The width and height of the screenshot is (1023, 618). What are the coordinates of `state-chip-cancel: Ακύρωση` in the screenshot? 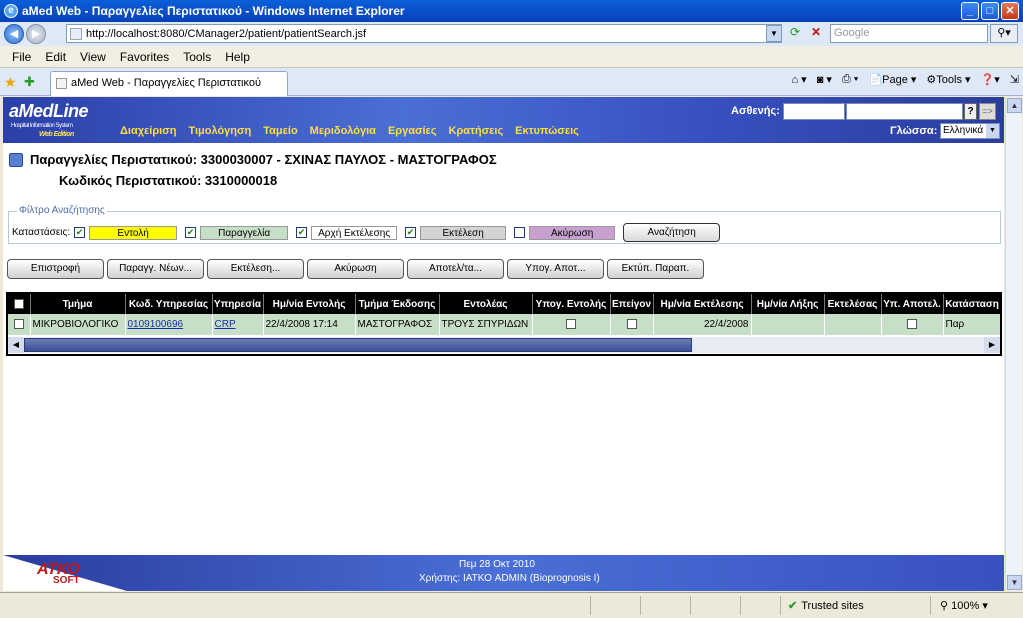 It's located at (572, 232).